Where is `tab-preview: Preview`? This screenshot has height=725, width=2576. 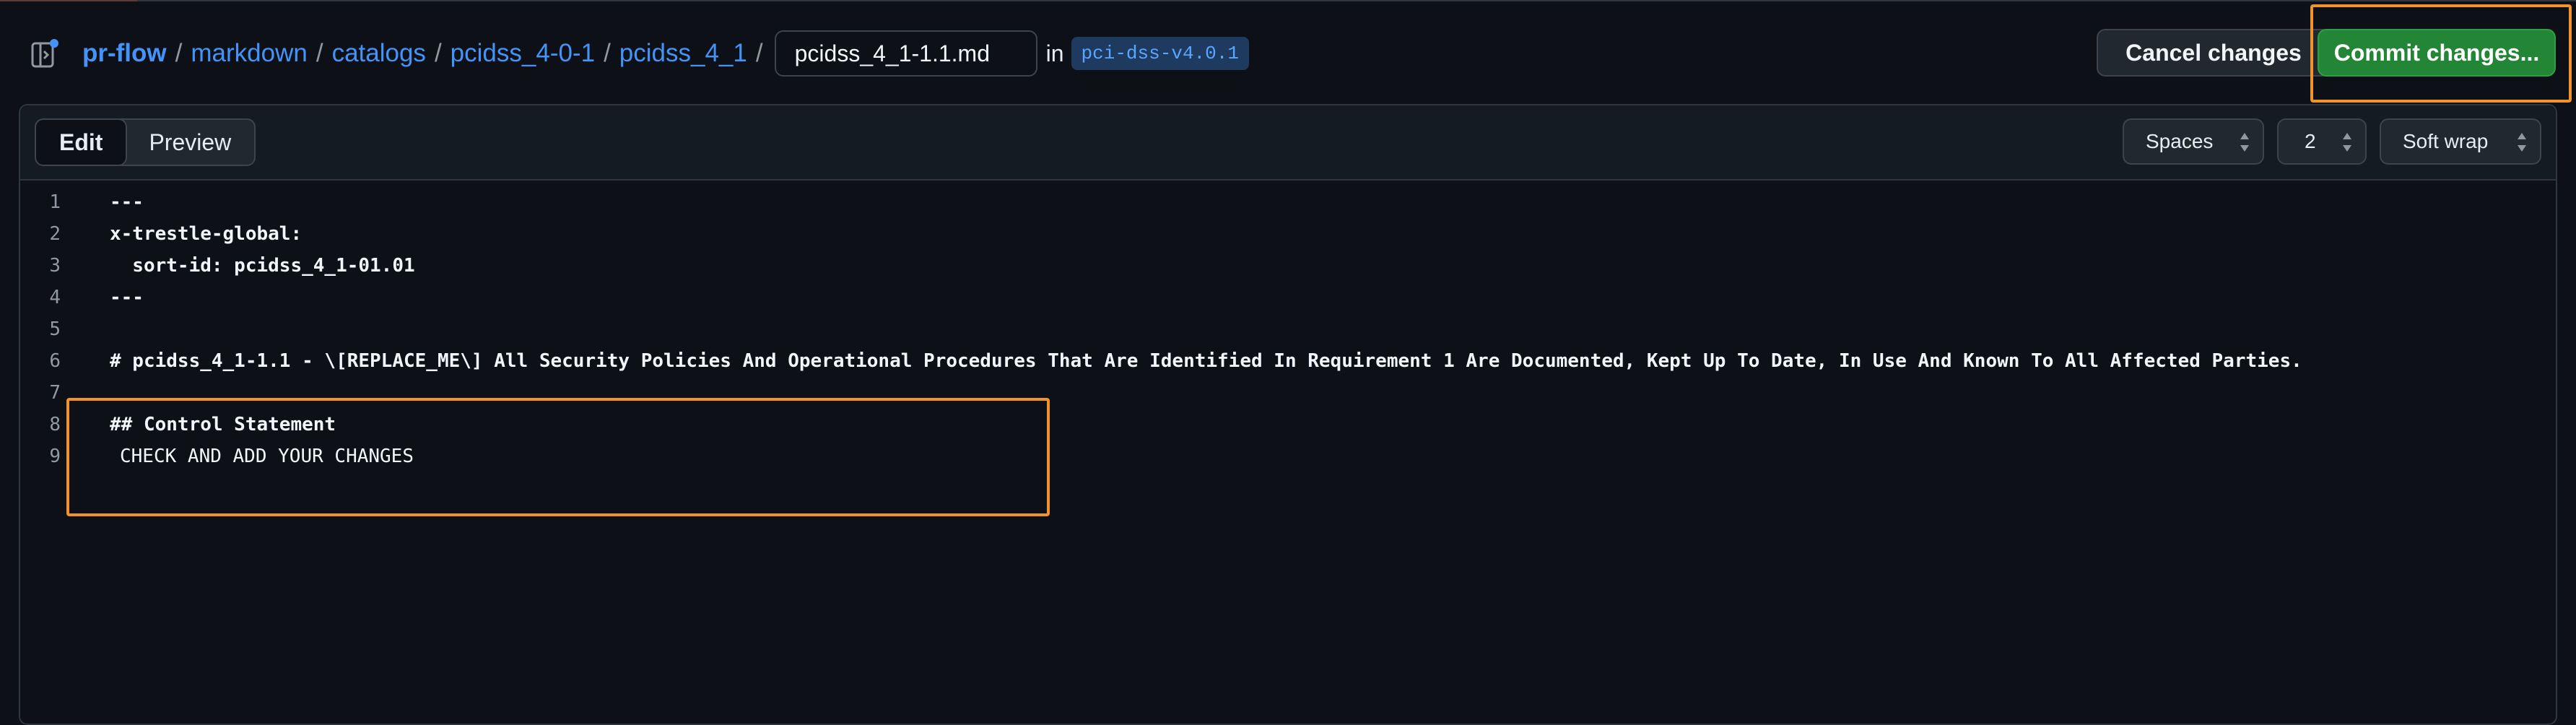
tab-preview: Preview is located at coordinates (190, 143).